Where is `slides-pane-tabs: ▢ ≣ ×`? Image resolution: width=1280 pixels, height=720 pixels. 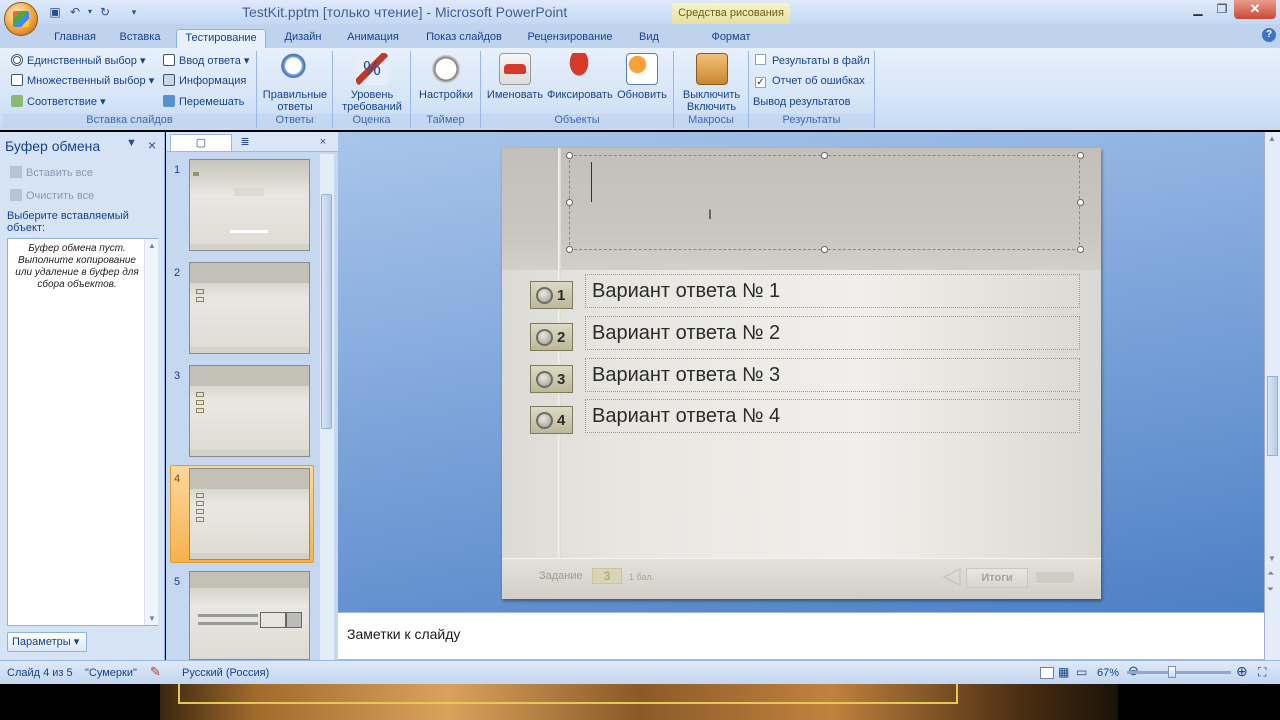 slides-pane-tabs: ▢ ≣ × is located at coordinates (252, 142).